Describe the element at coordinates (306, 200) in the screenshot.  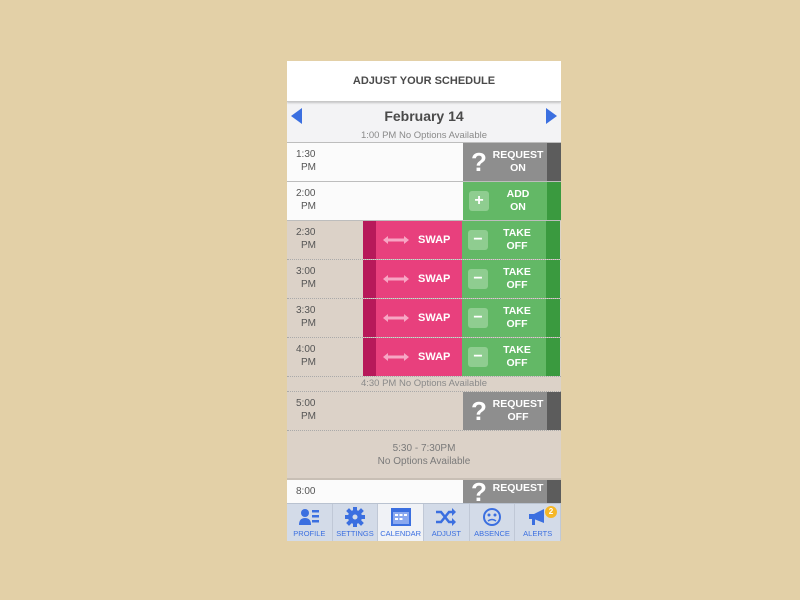
I see `time-label: 2:00 PM` at that location.